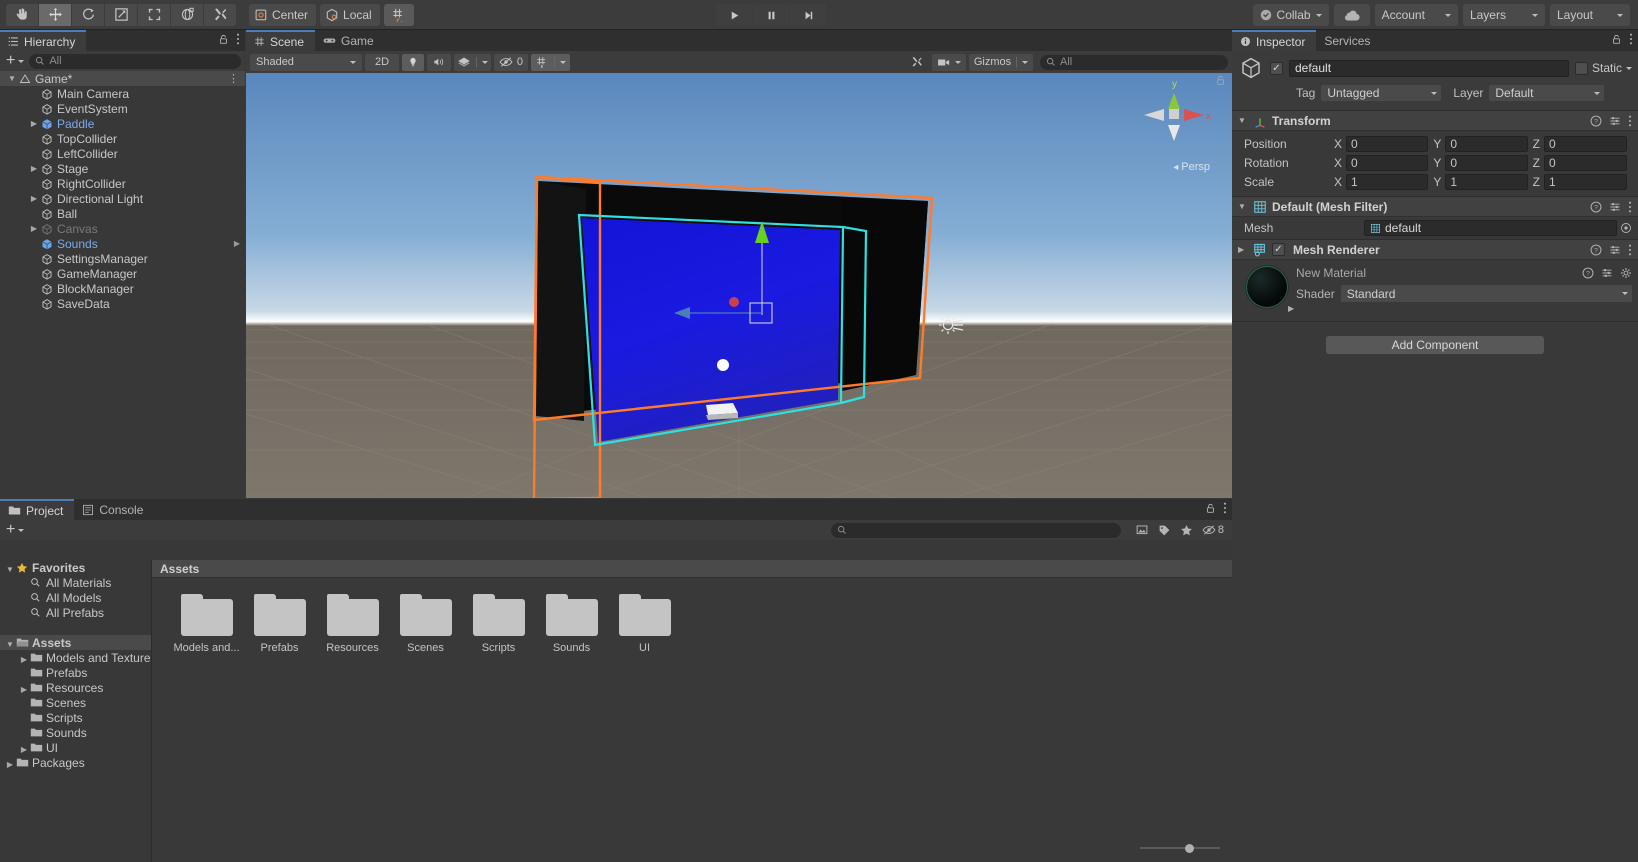  Describe the element at coordinates (1435, 120) in the screenshot. I see `component-header-transform: ▼ Transform ?` at that location.